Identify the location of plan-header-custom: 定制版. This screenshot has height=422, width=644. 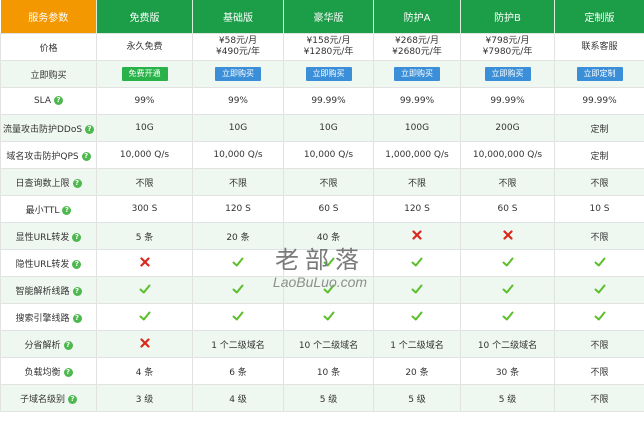
(599, 17).